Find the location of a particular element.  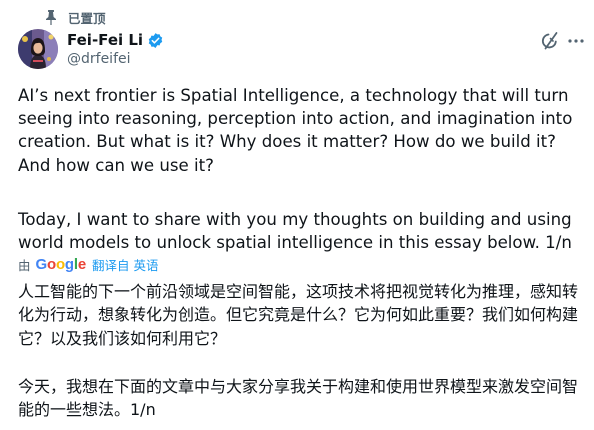

avatar is located at coordinates (38, 49).